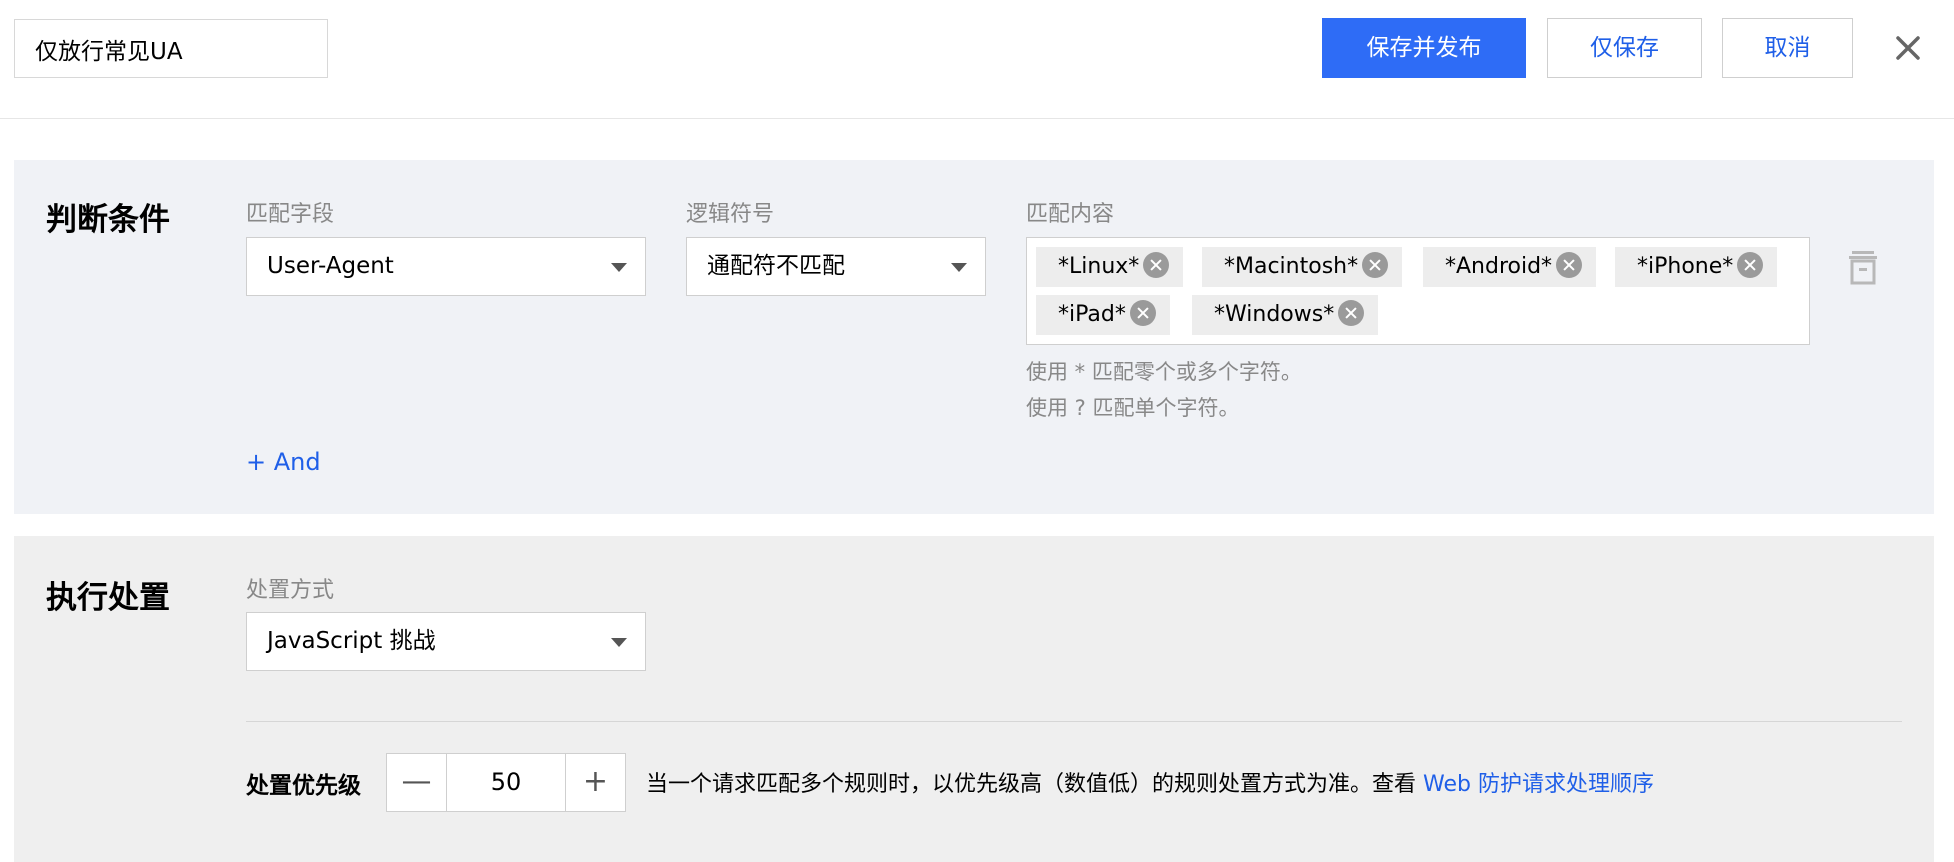  I want to click on trash-icon, so click(1863, 267).